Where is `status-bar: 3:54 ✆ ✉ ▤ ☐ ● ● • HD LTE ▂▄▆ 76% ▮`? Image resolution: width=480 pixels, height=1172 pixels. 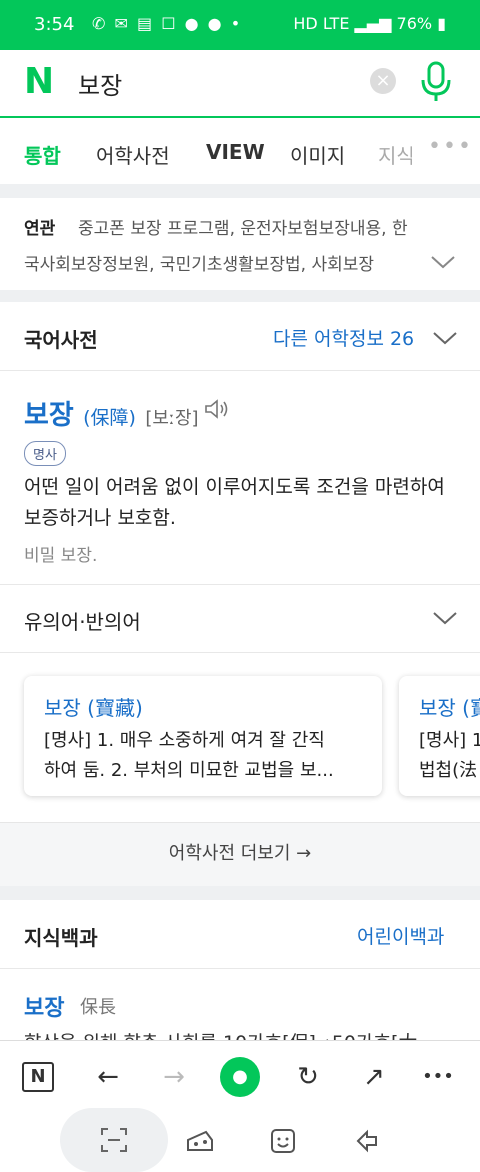 status-bar: 3:54 ✆ ✉ ▤ ☐ ● ● • HD LTE ▂▄▆ 76% ▮ is located at coordinates (240, 25).